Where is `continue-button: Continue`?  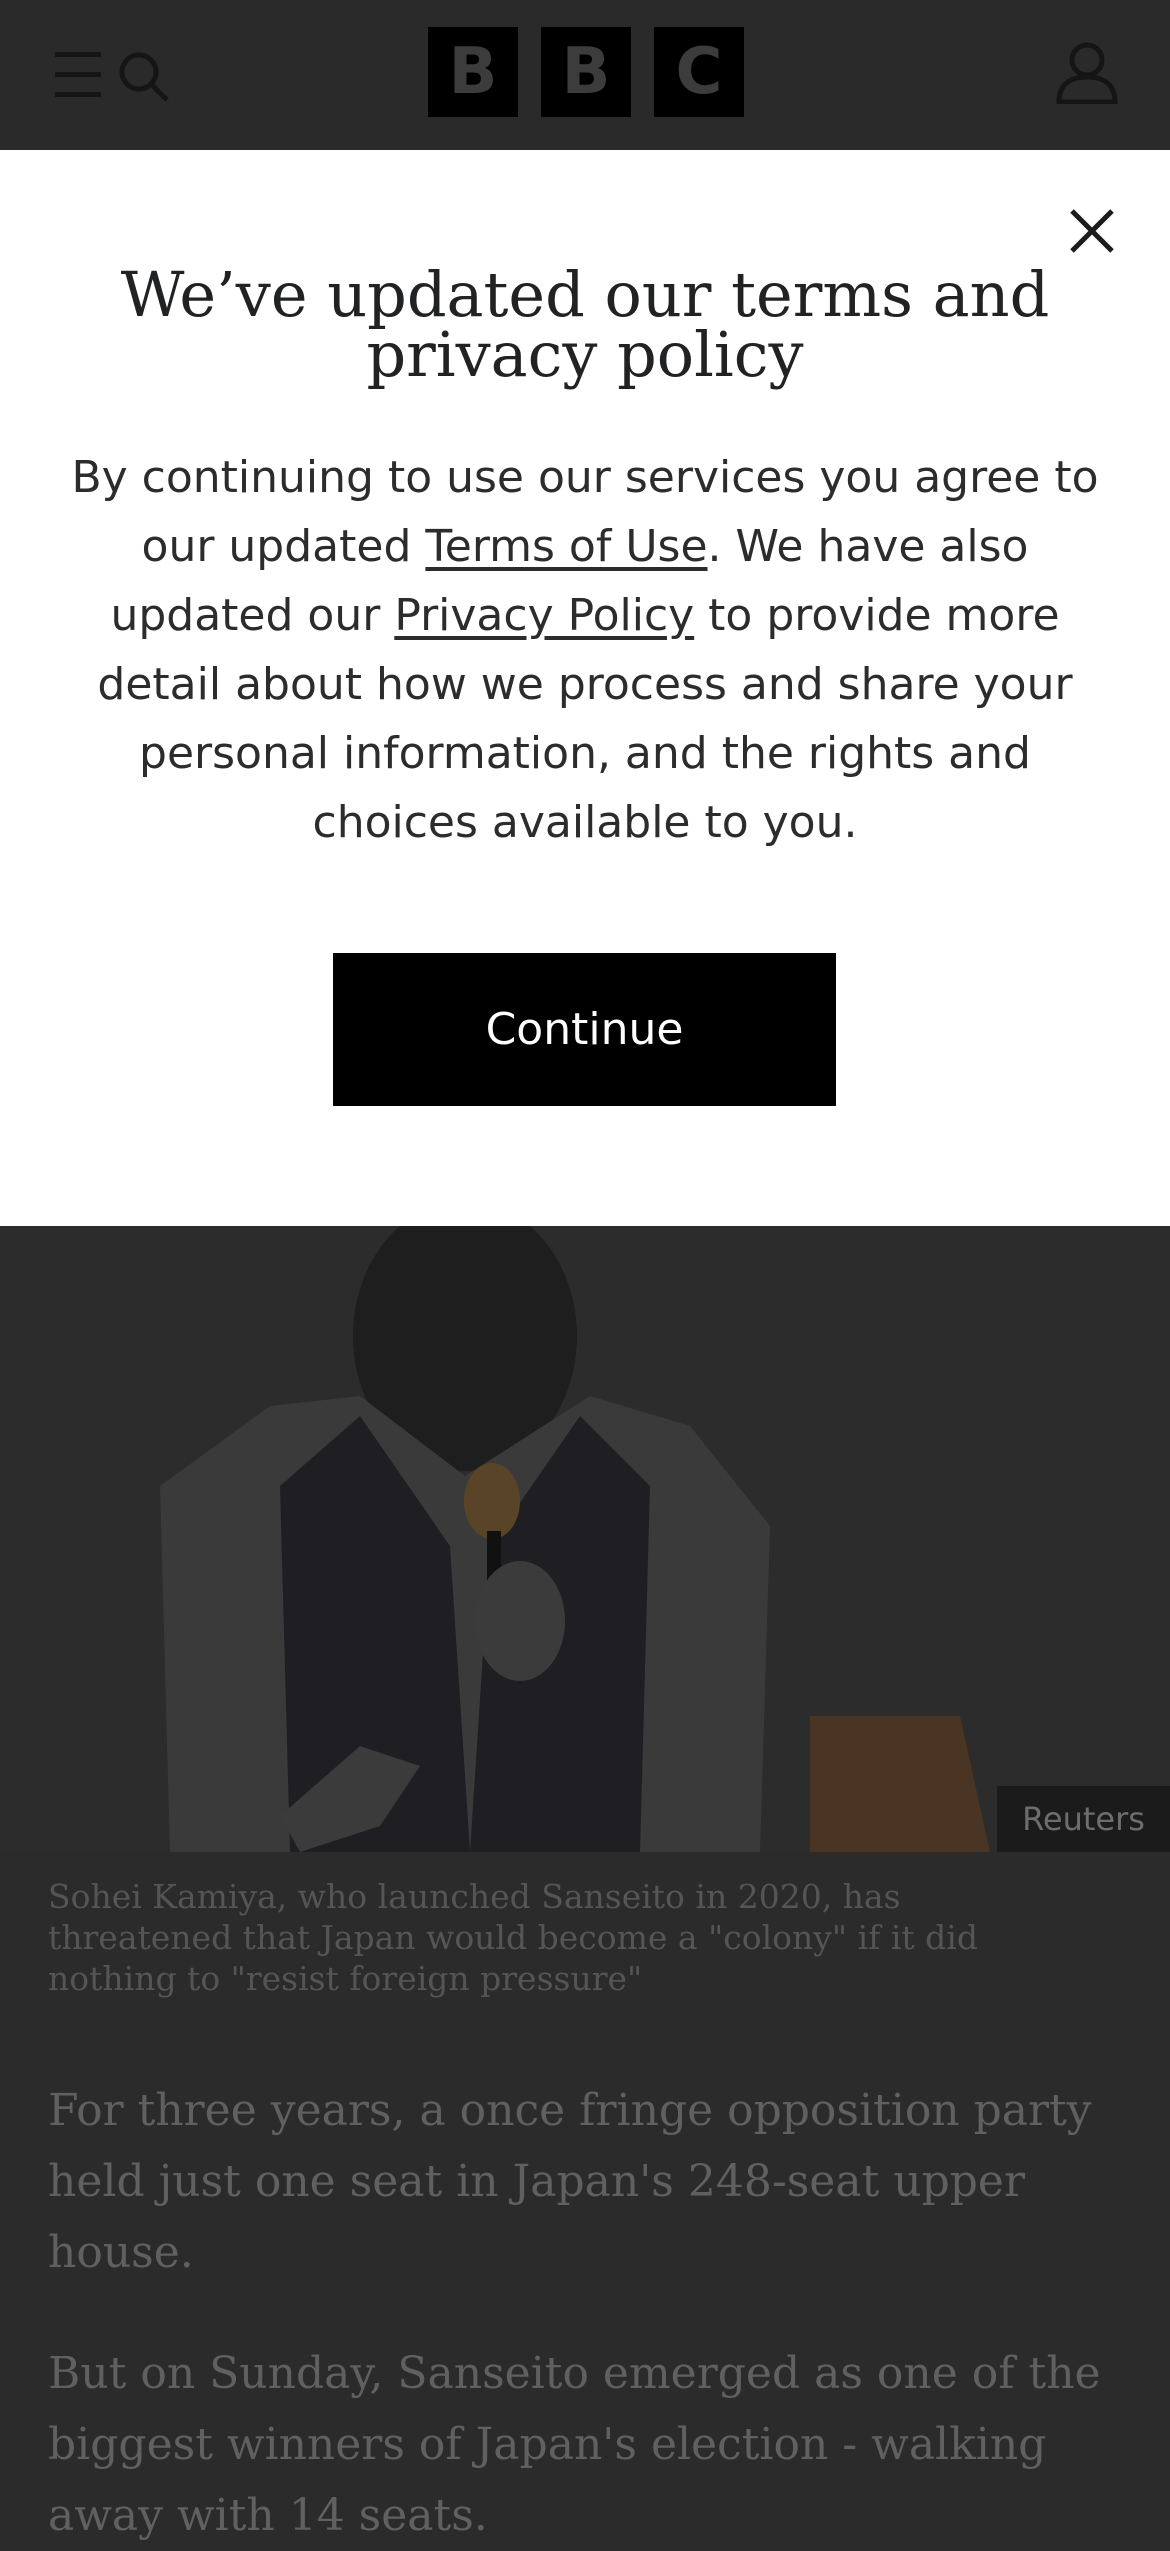 continue-button: Continue is located at coordinates (584, 1029).